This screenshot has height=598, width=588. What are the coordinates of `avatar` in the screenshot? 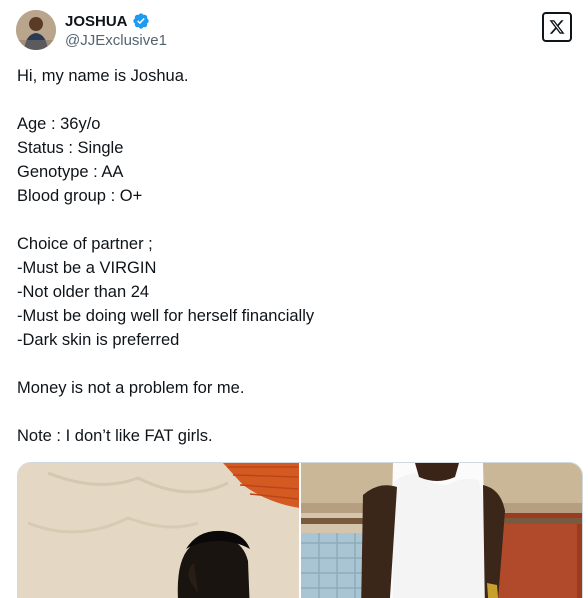 It's located at (36, 30).